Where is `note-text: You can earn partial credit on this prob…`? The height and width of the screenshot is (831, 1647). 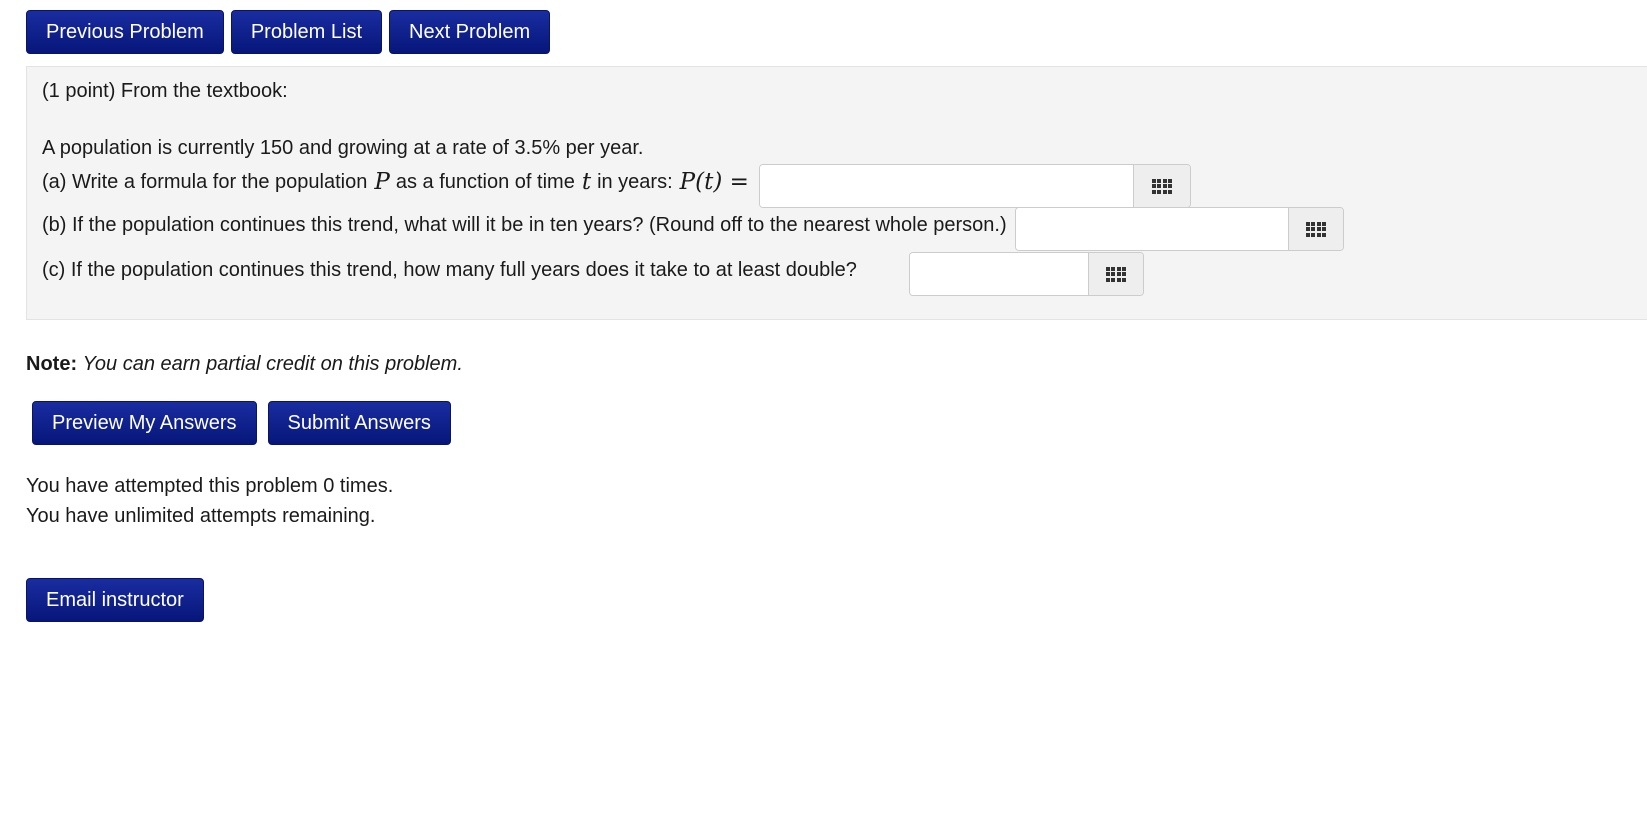 note-text: You can earn partial credit on this prob… is located at coordinates (272, 364).